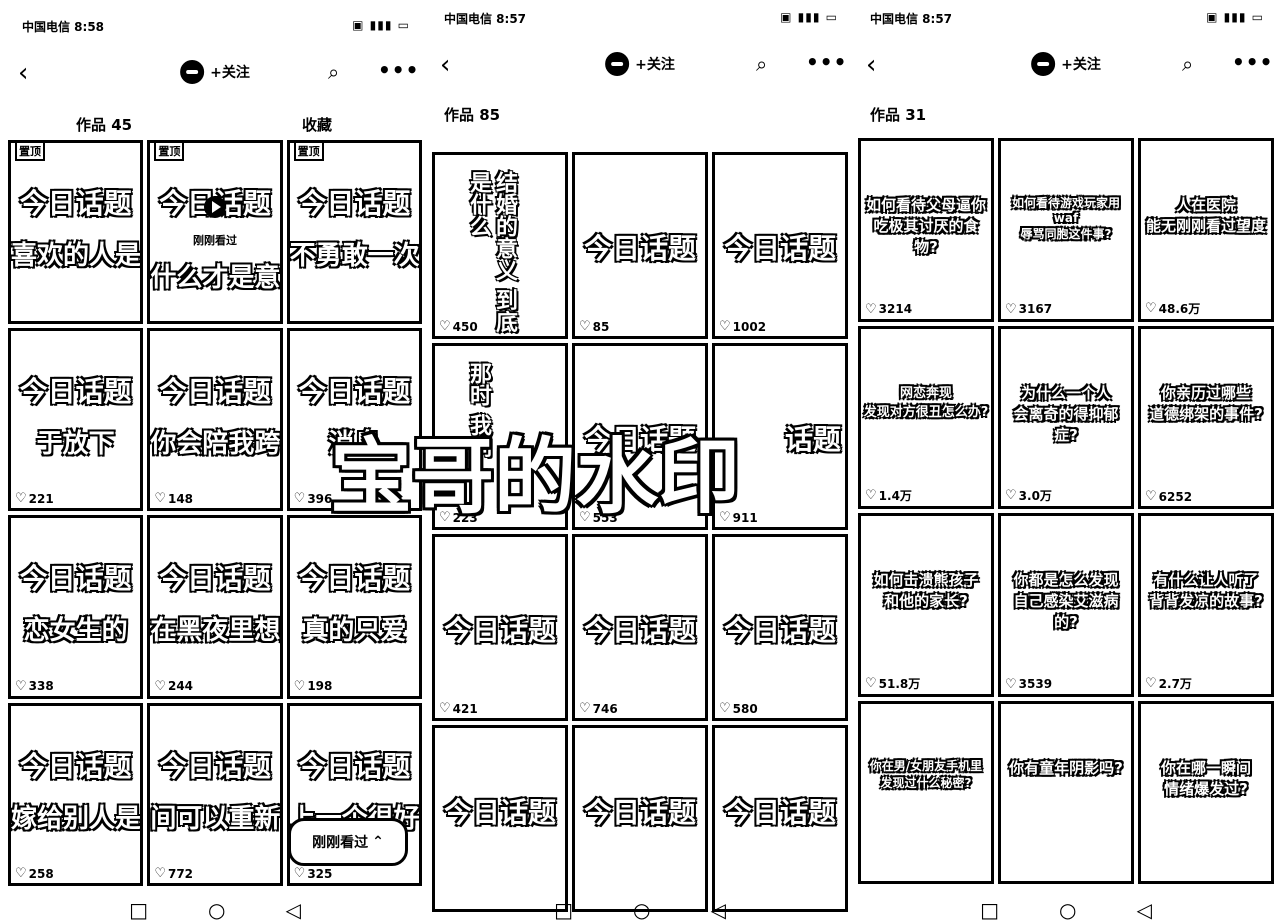  I want to click on tab-works: 作品 45, so click(104, 124).